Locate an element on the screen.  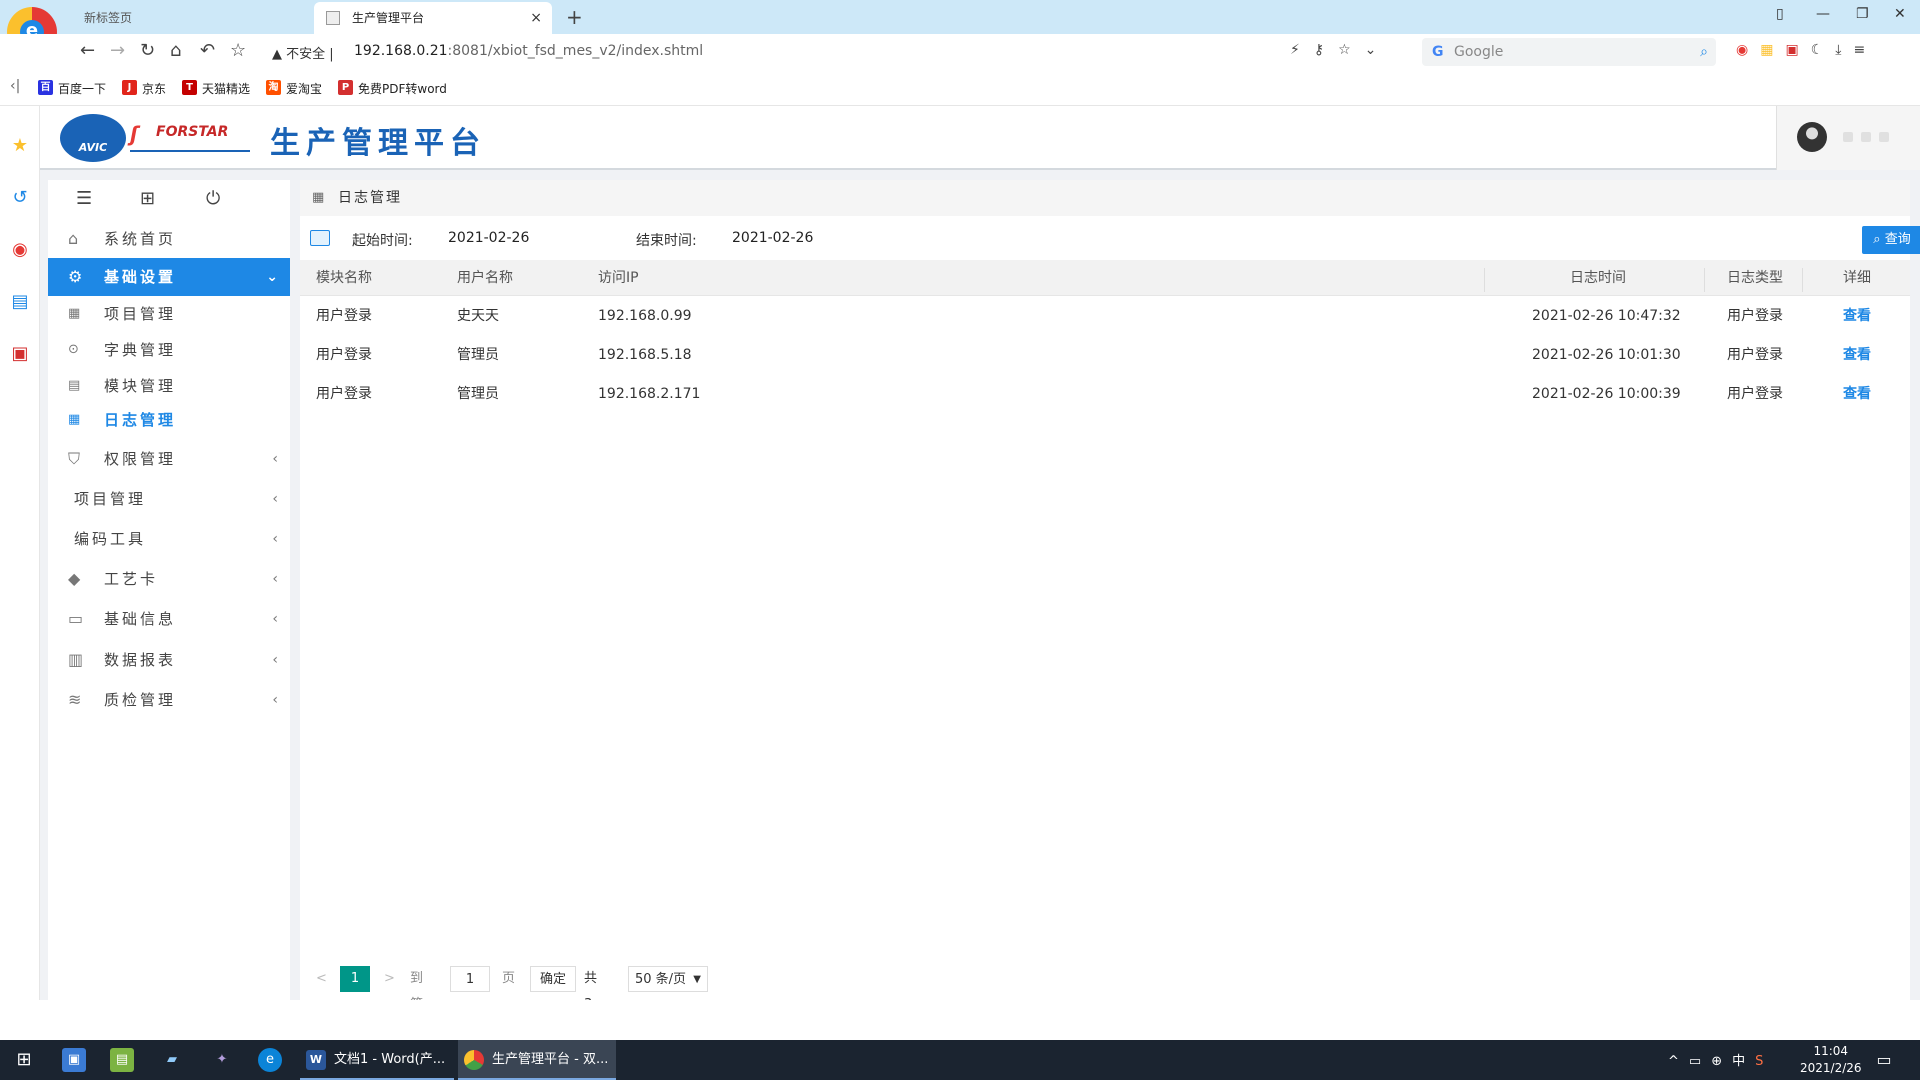
current-page-button: 1 is located at coordinates (355, 979).